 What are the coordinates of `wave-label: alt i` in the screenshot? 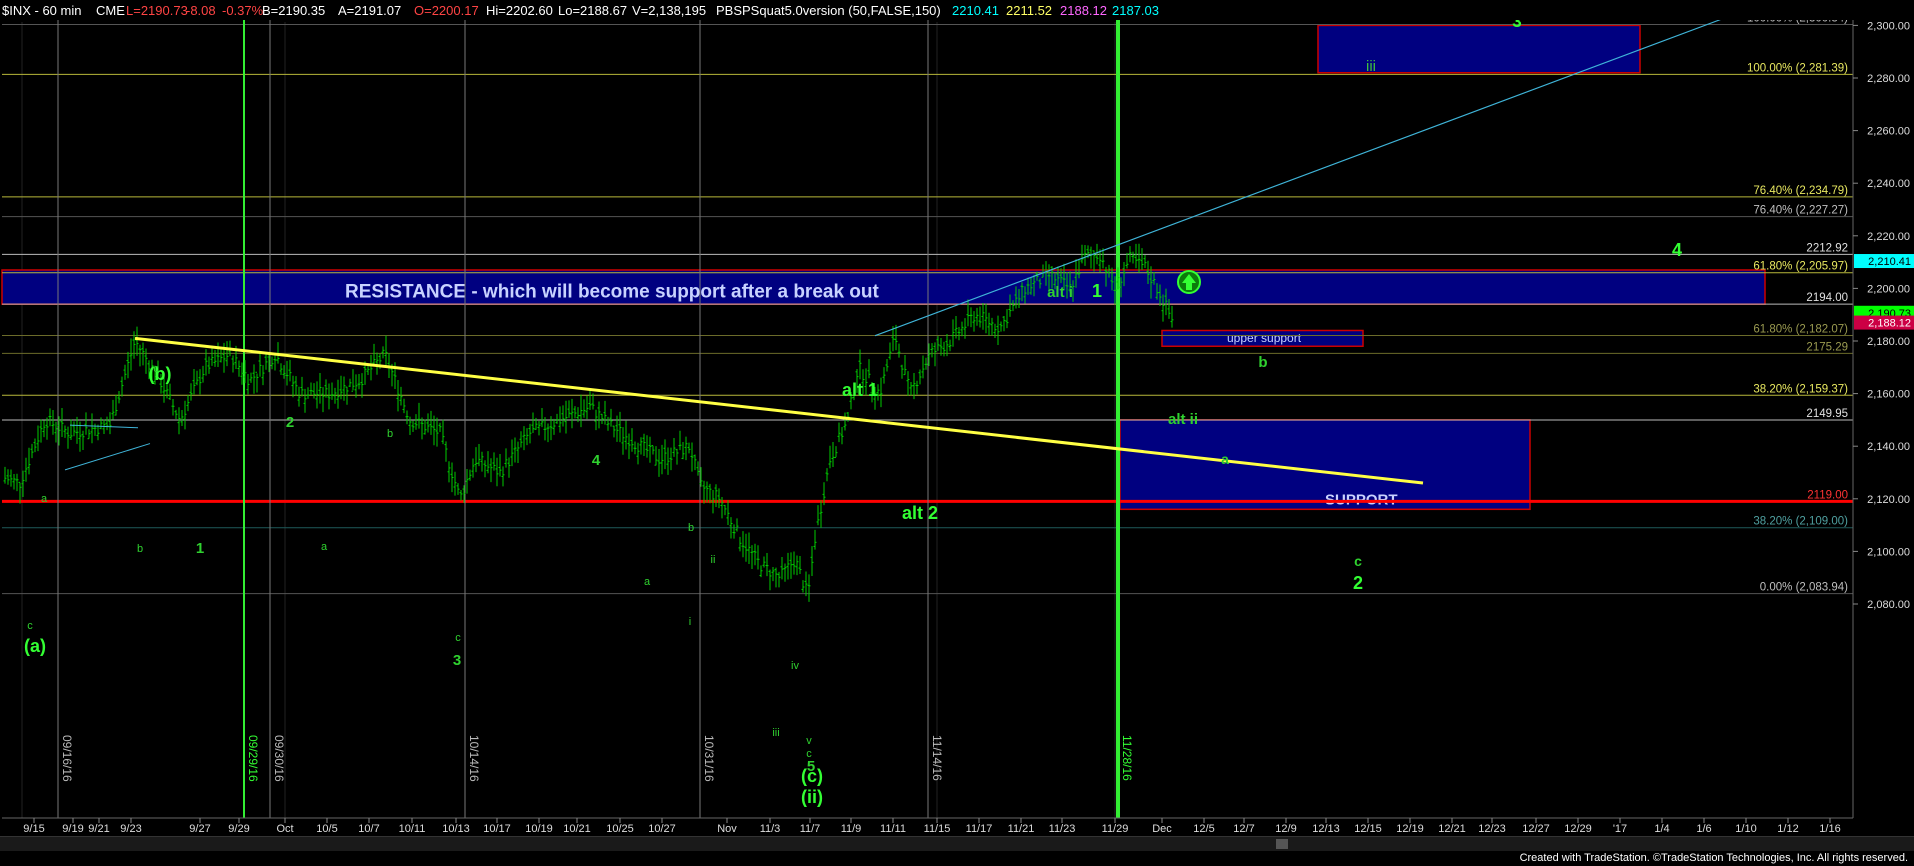 It's located at (1060, 292).